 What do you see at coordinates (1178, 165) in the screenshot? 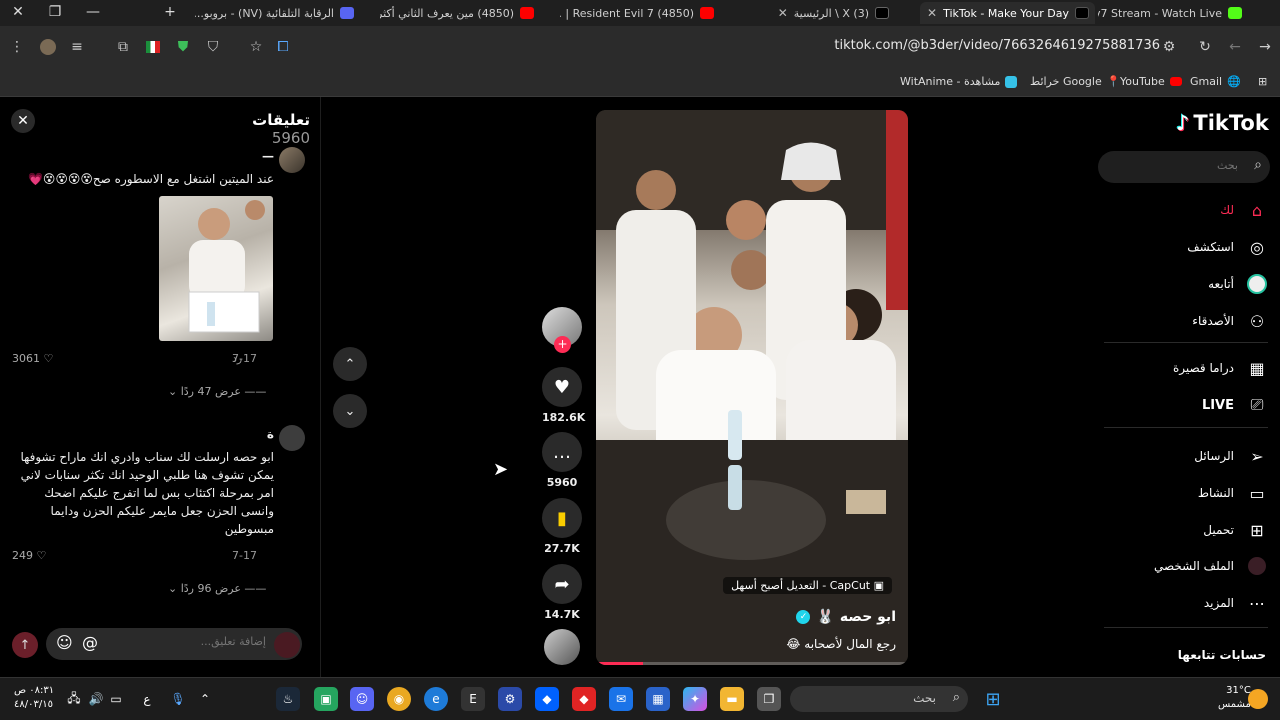
I see `search-input` at bounding box center [1178, 165].